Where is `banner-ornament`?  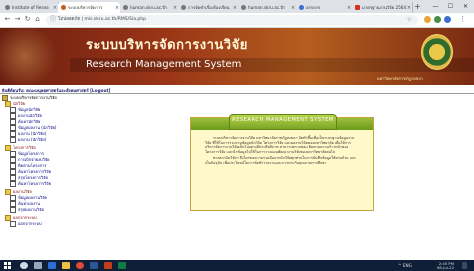
banner-ornament is located at coordinates (35, 56).